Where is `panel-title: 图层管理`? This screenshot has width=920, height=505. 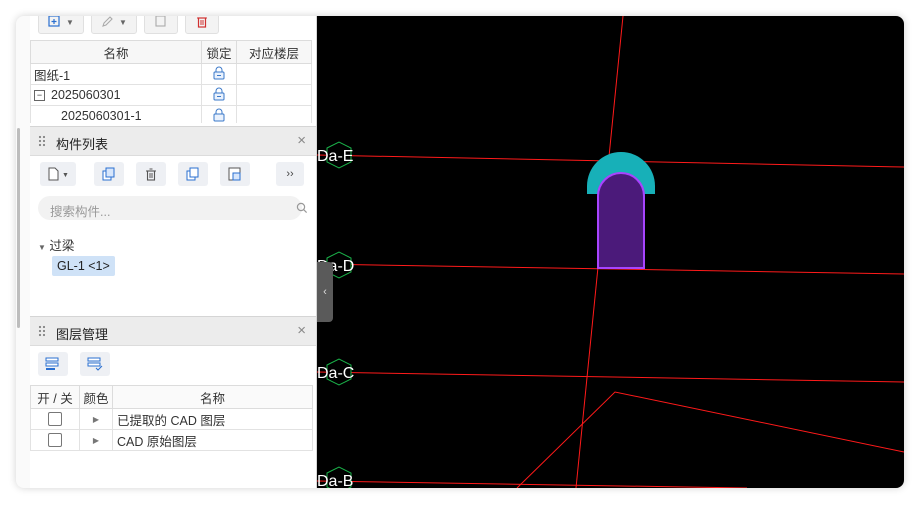 panel-title: 图层管理 is located at coordinates (82, 334).